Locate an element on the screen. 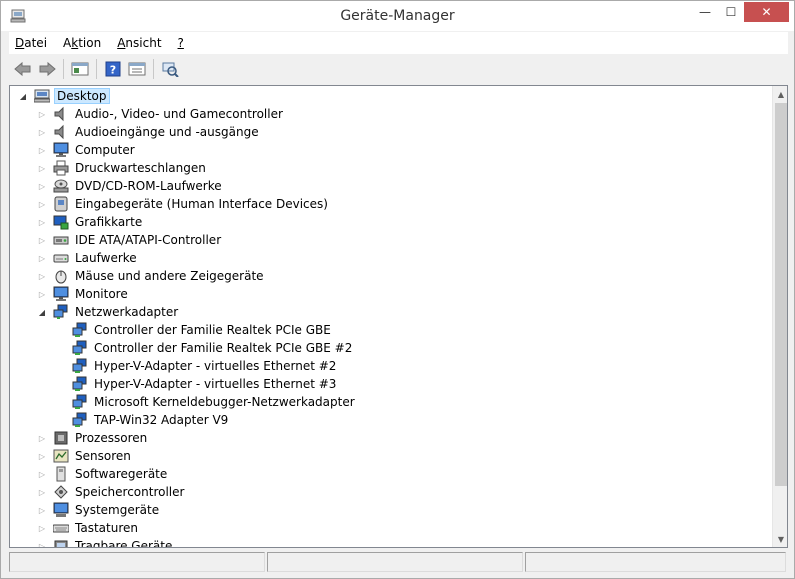 The height and width of the screenshot is (579, 795). scroll-up-arrow-icon: ▲ is located at coordinates (780, 94).